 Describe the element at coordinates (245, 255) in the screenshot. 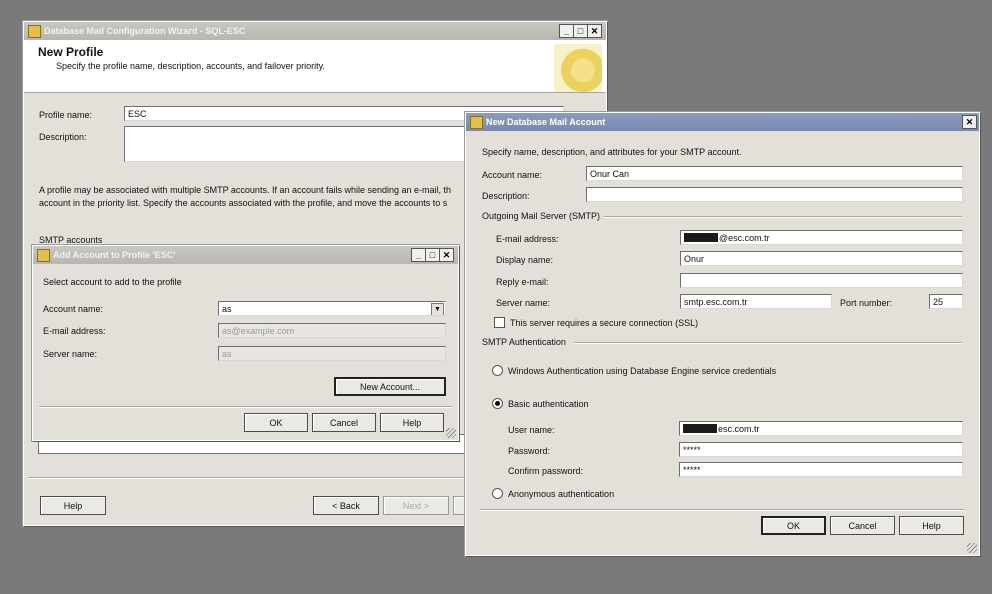

I see `add-account-titlebar: Add Account to Profile 'ESC' _ □ ✕` at that location.